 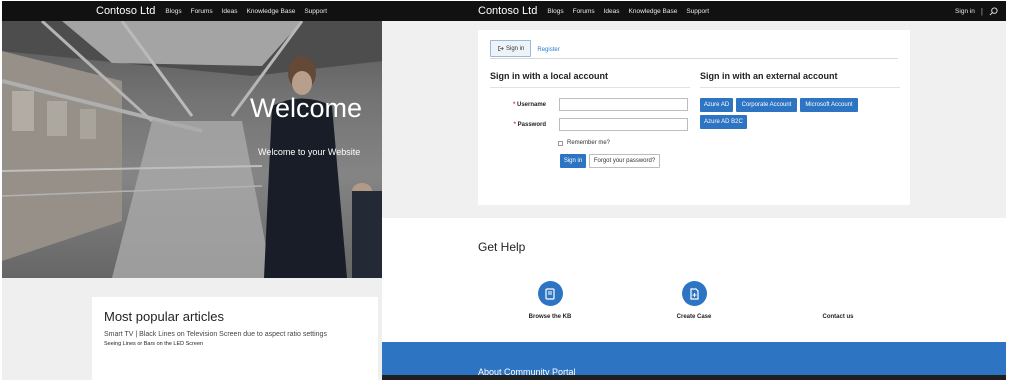 I want to click on external-heading-divider, so click(x=800, y=87).